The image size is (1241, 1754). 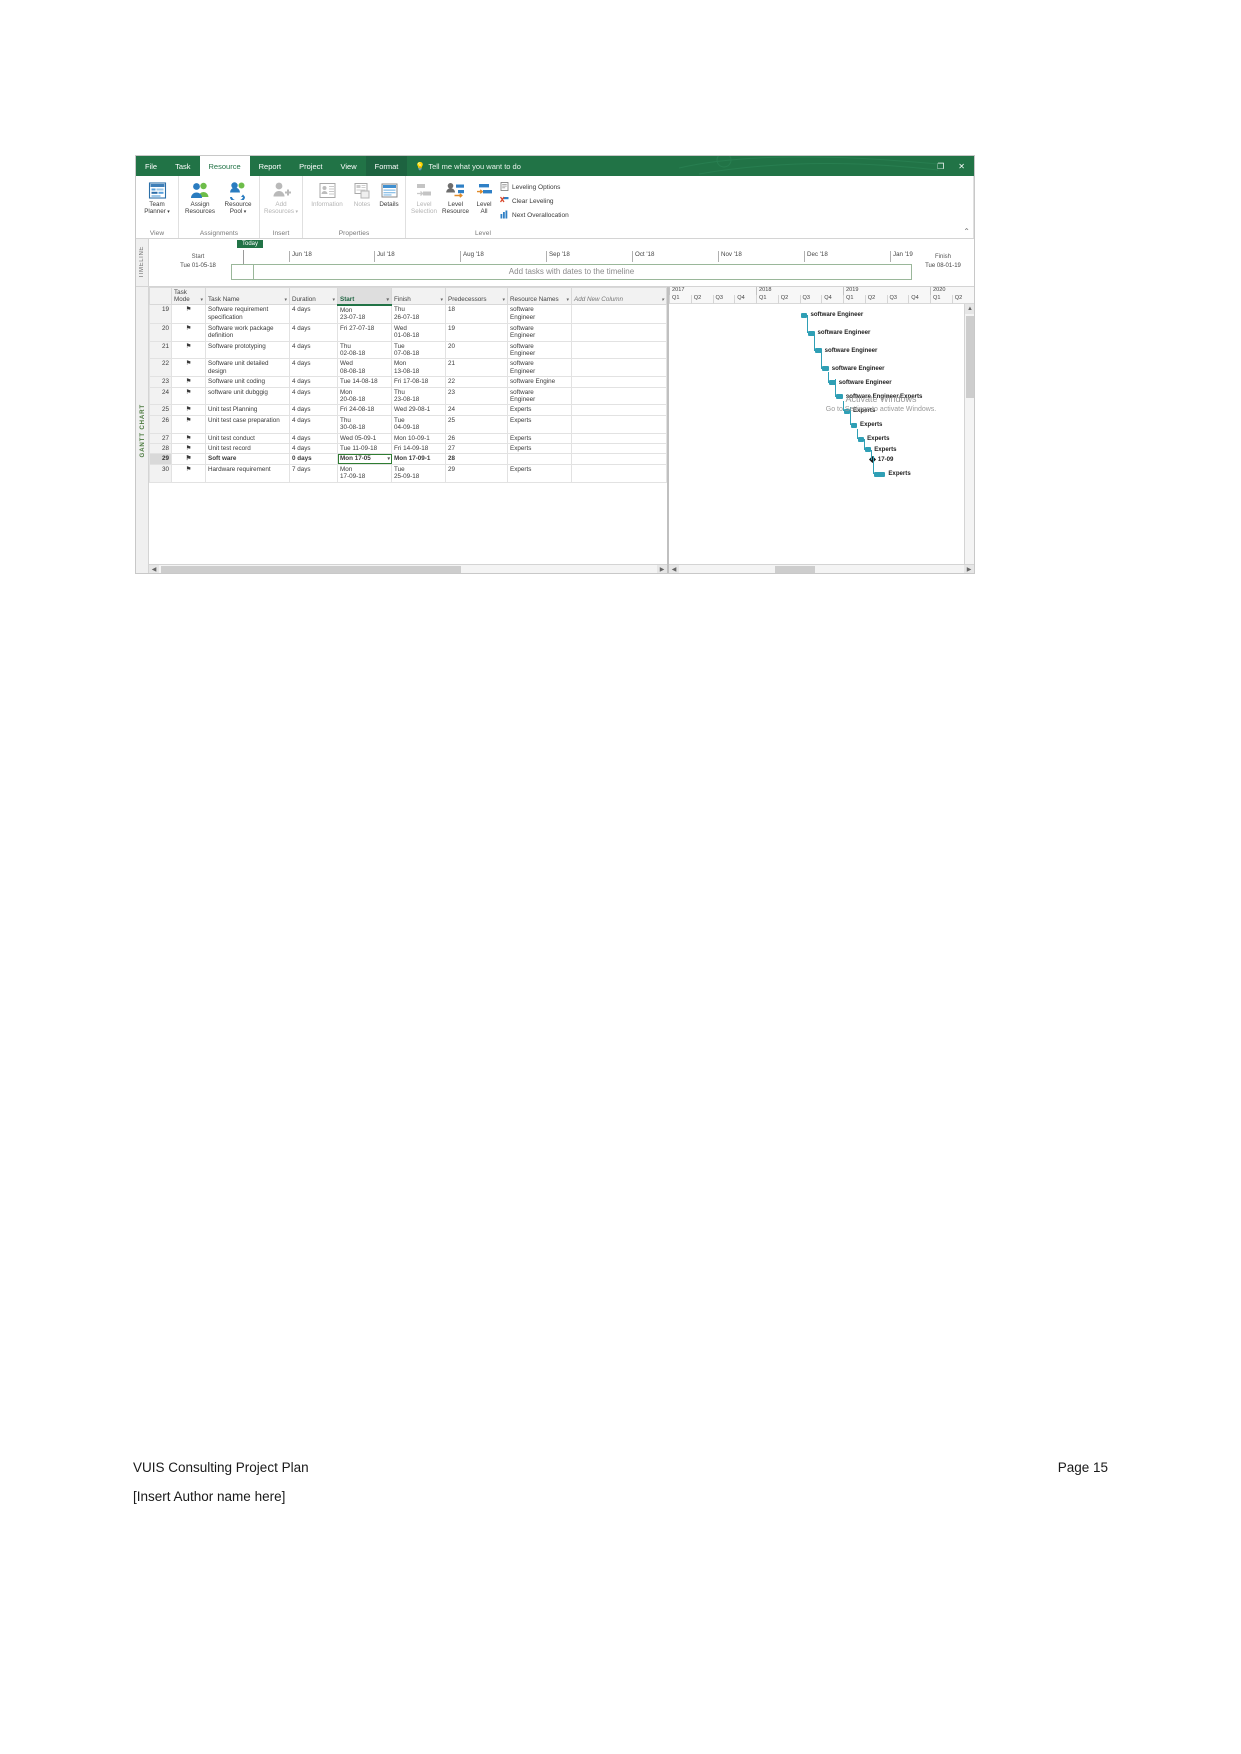 What do you see at coordinates (348, 166) in the screenshot?
I see `tab-view: View` at bounding box center [348, 166].